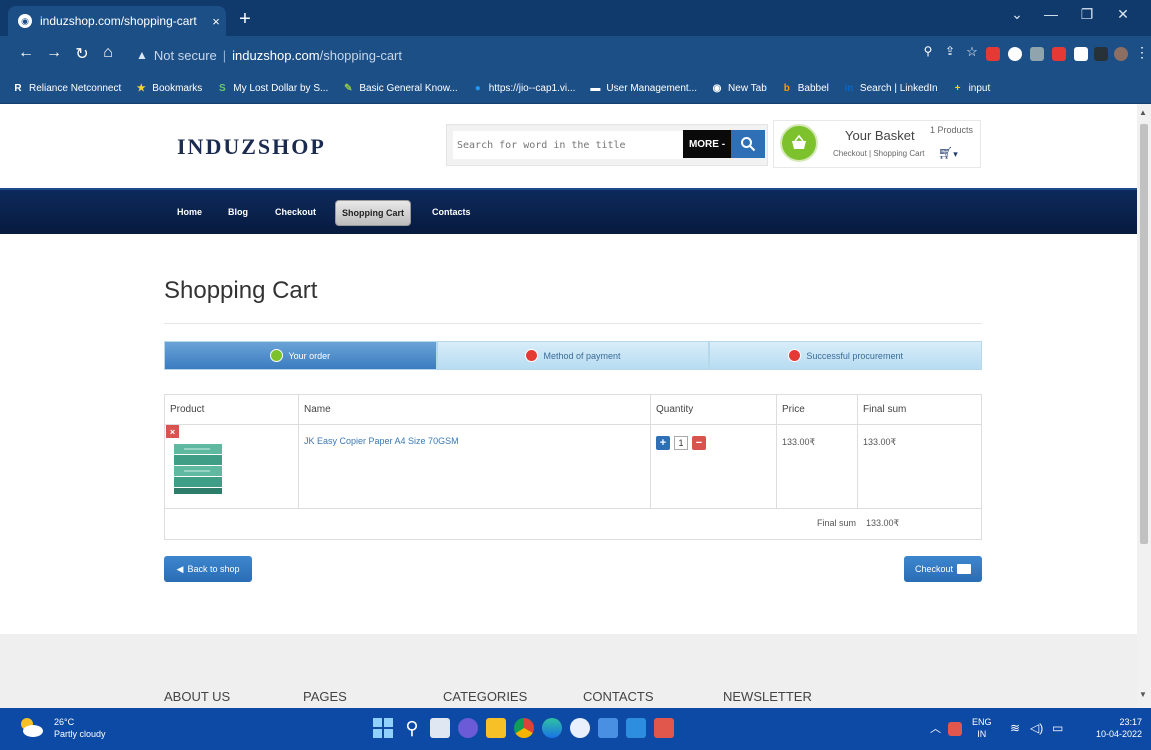  What do you see at coordinates (675, 409) in the screenshot?
I see `col-quantity: Quantity` at bounding box center [675, 409].